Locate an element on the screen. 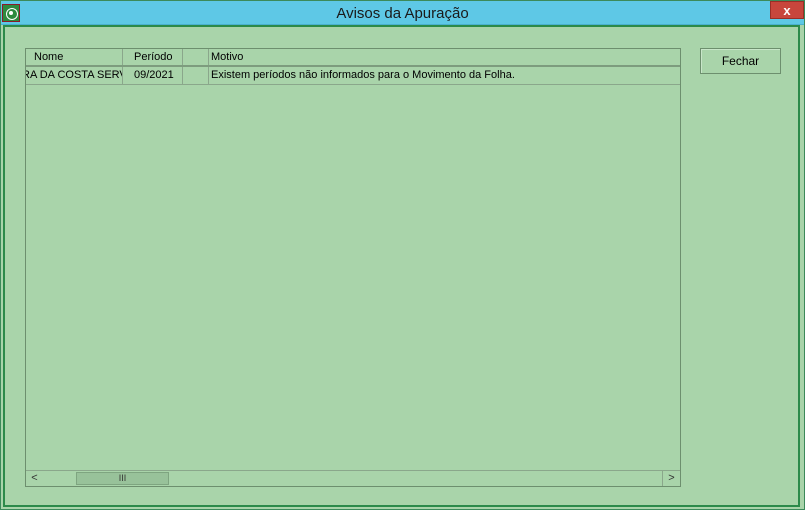  column-header-periodo-label: Período is located at coordinates (153, 57).